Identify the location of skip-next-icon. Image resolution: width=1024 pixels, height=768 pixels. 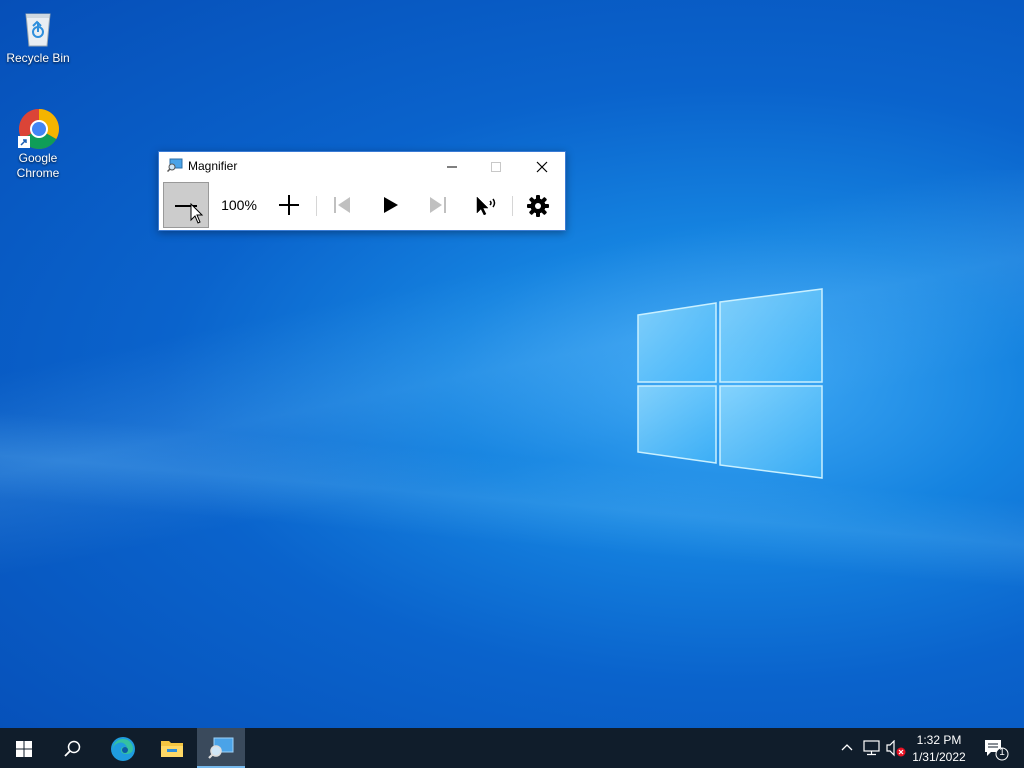
(438, 205).